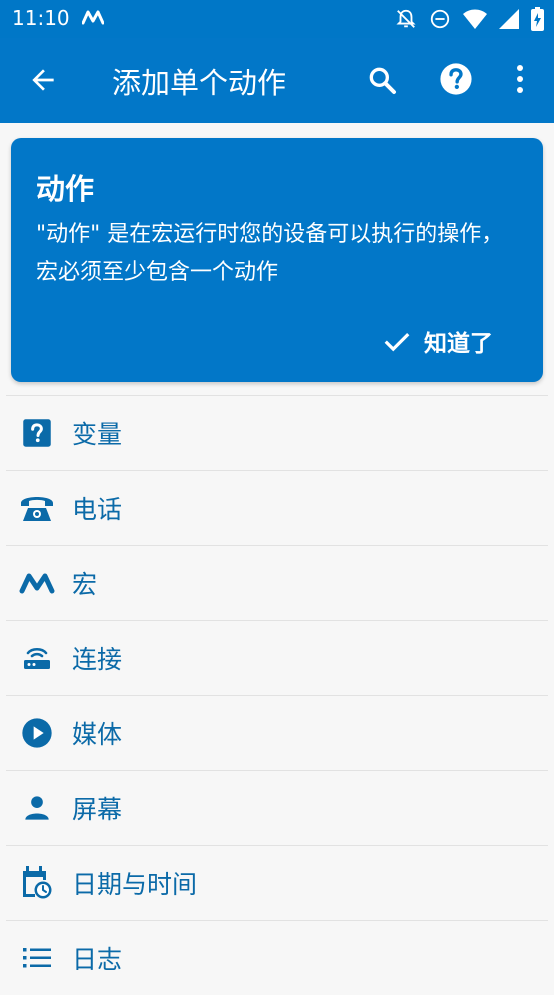  Describe the element at coordinates (475, 19) in the screenshot. I see `wifi-icon` at that location.